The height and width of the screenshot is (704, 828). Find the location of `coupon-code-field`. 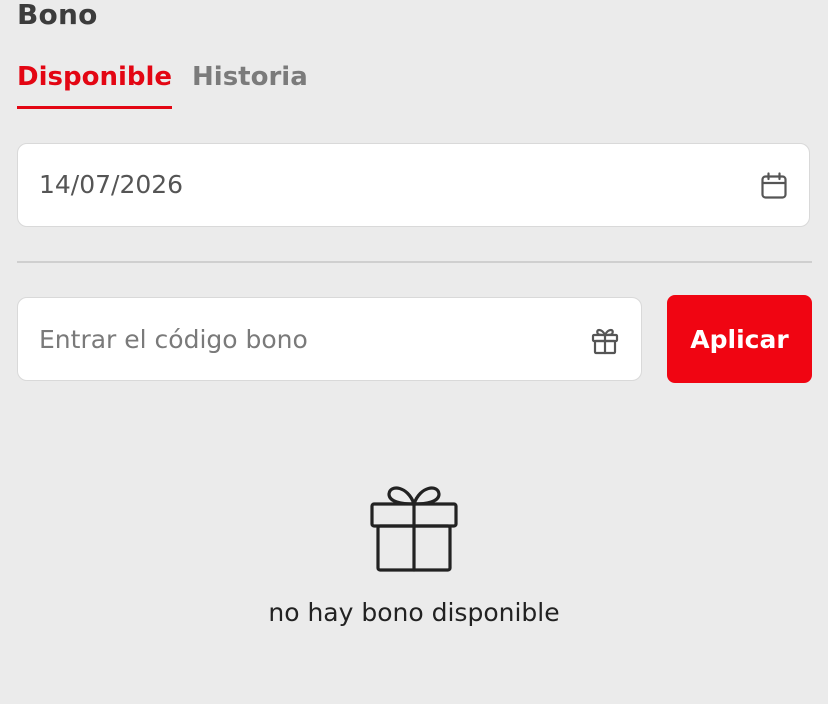

coupon-code-field is located at coordinates (329, 339).